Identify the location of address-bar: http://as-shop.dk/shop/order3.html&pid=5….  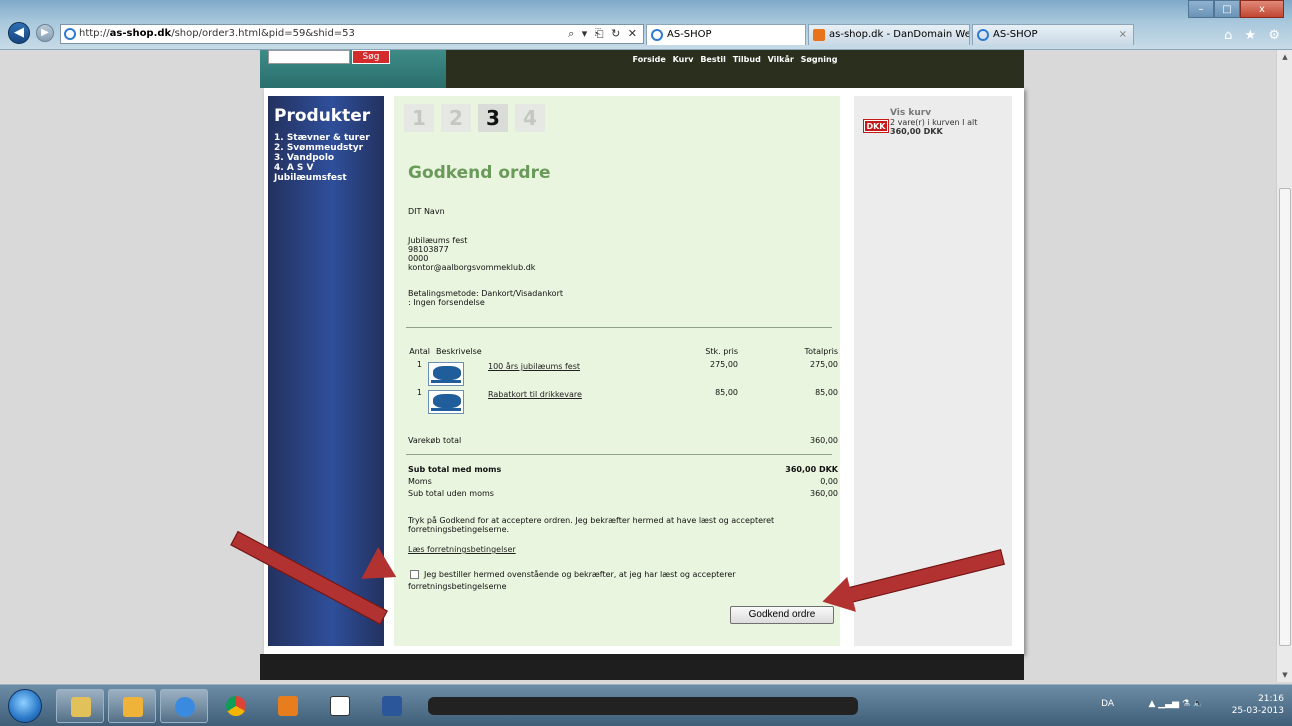
(352, 34).